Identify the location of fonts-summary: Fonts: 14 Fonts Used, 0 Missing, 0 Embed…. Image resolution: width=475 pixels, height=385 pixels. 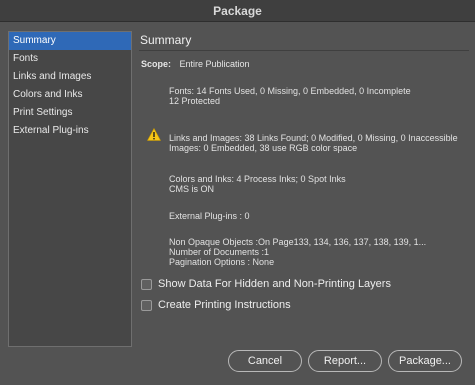
(290, 96).